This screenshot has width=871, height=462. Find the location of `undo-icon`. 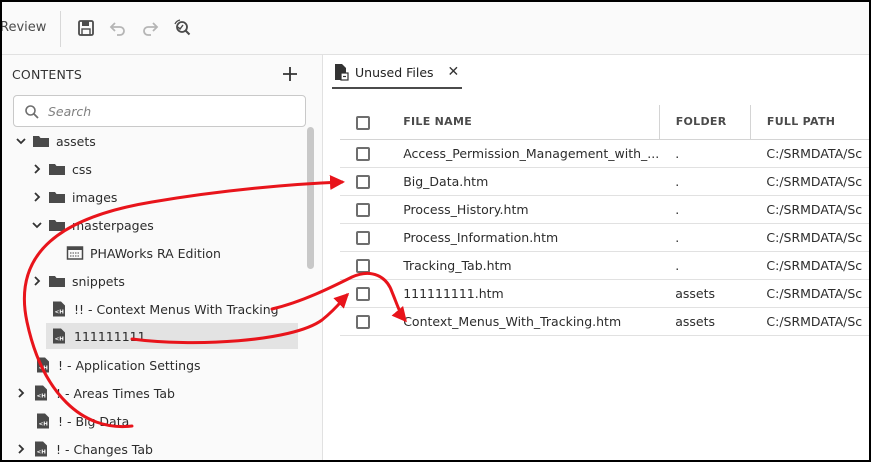

undo-icon is located at coordinates (118, 28).